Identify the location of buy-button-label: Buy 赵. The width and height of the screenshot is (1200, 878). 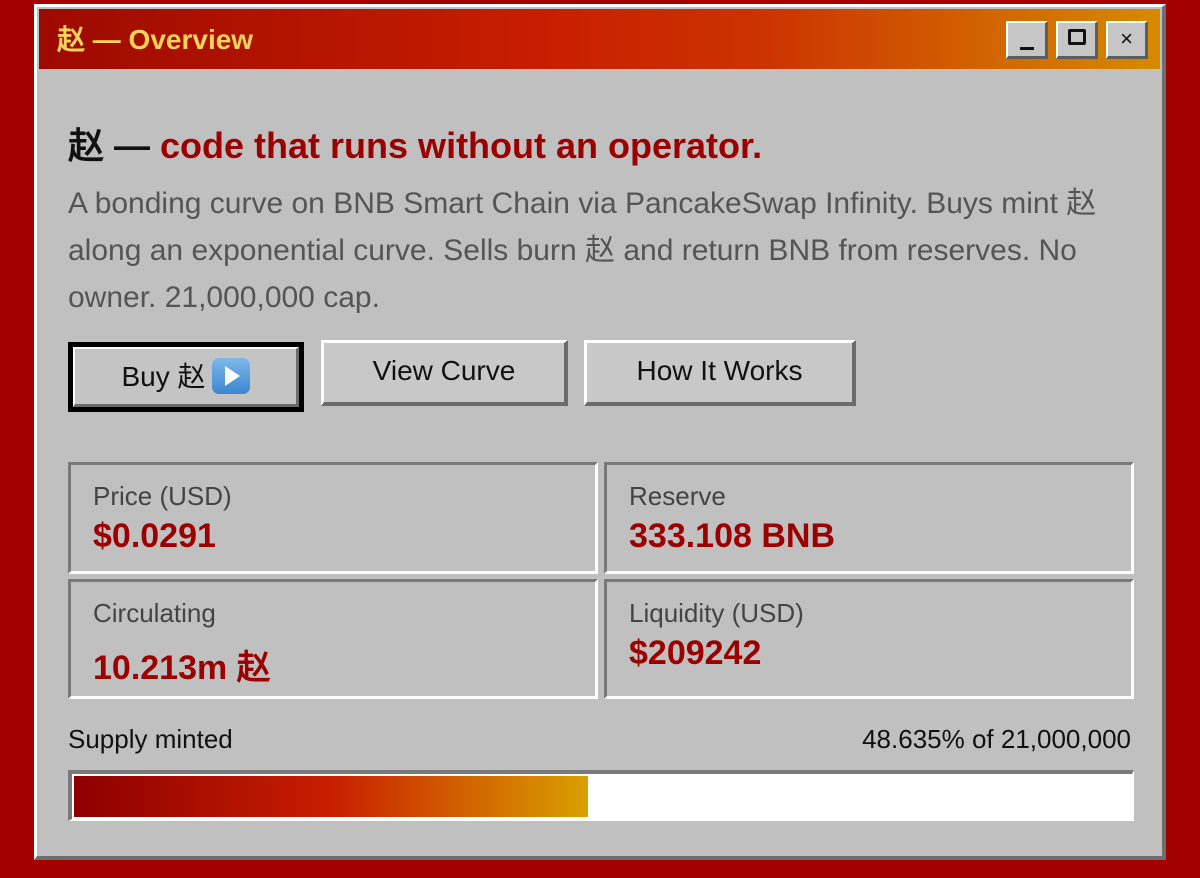
(163, 376).